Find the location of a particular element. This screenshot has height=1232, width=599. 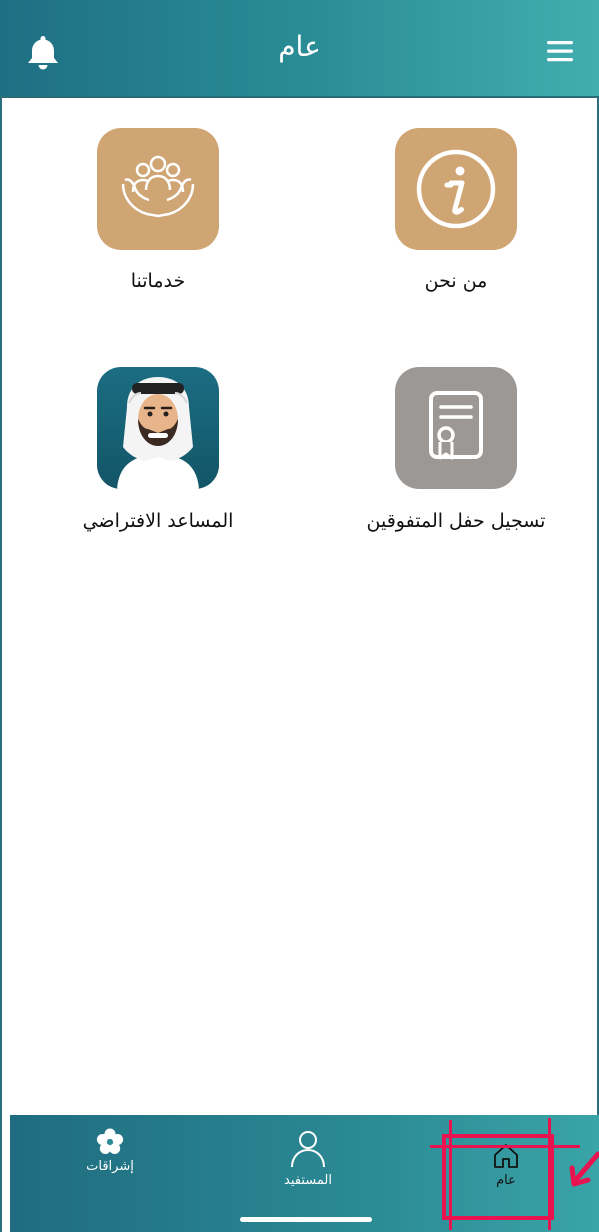

nav-beneficiary-label: المستفيد is located at coordinates (308, 1180).